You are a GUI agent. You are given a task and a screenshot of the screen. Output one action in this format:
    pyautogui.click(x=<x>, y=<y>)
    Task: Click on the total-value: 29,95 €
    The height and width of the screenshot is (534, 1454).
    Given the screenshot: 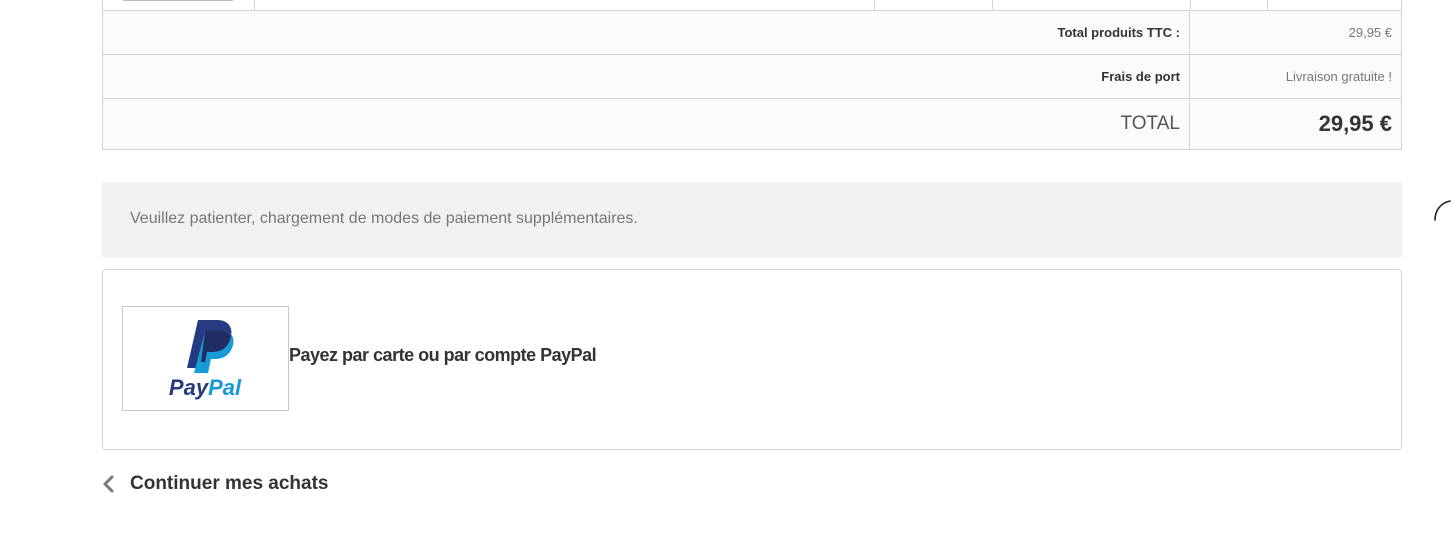 What is the action you would take?
    pyautogui.click(x=1355, y=123)
    